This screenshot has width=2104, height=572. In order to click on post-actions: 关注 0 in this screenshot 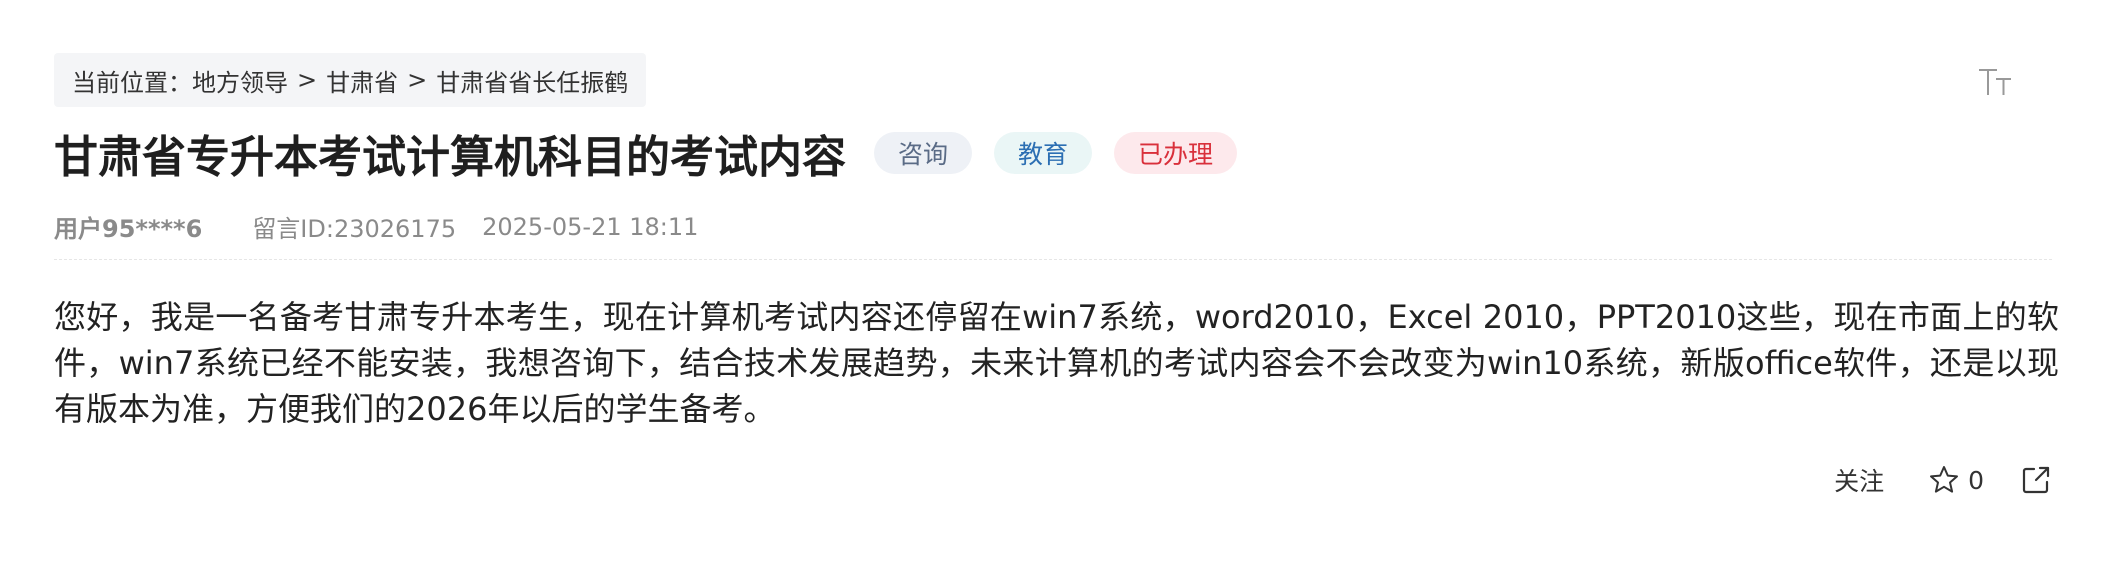, I will do `click(1943, 480)`.